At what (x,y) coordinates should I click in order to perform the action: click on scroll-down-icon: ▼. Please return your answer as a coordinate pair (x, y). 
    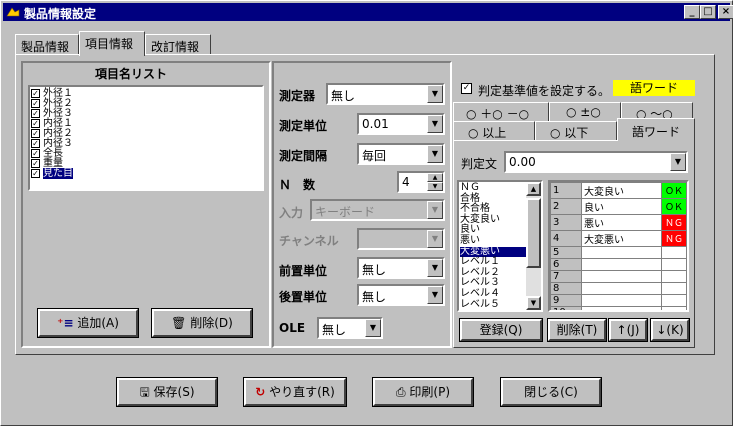
    Looking at the image, I should click on (533, 303).